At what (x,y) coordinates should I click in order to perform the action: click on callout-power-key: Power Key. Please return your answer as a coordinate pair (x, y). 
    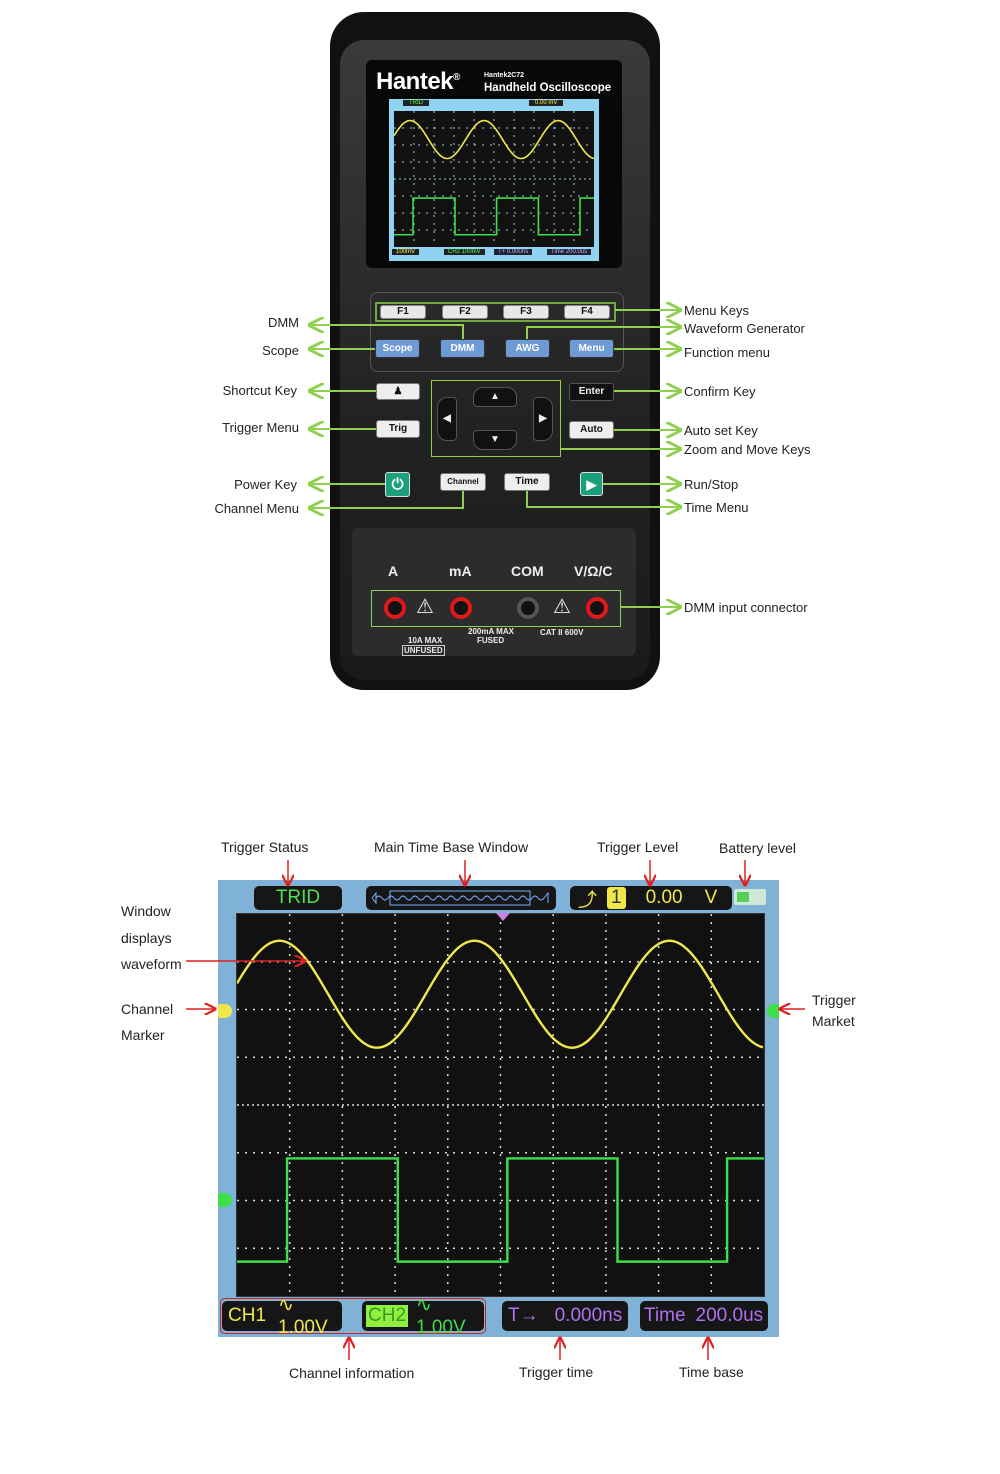
    Looking at the image, I should click on (265, 484).